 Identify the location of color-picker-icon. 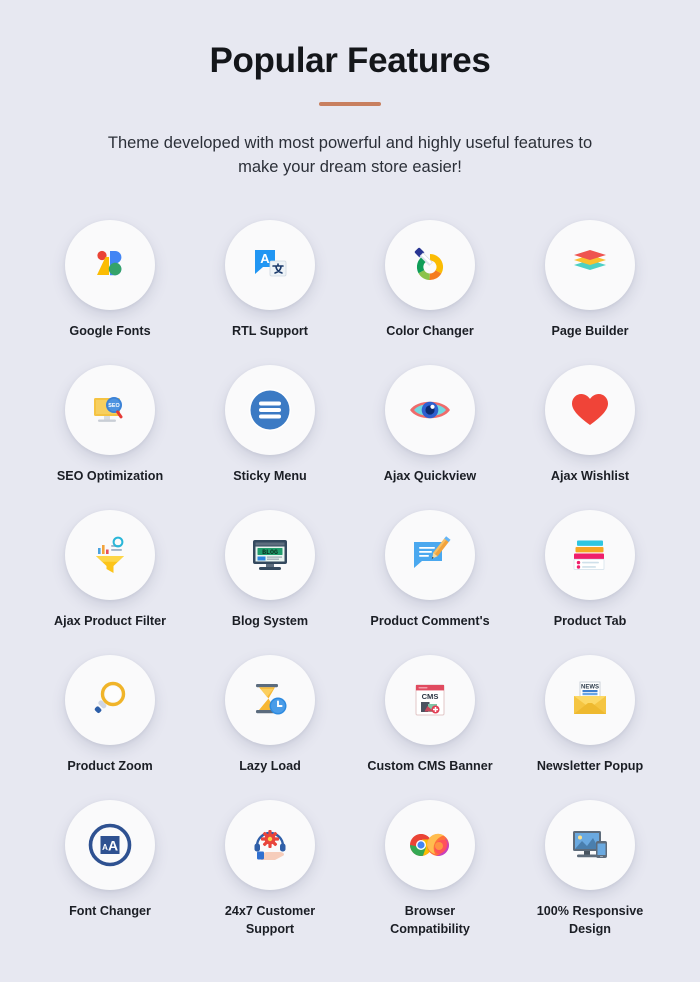
(430, 265).